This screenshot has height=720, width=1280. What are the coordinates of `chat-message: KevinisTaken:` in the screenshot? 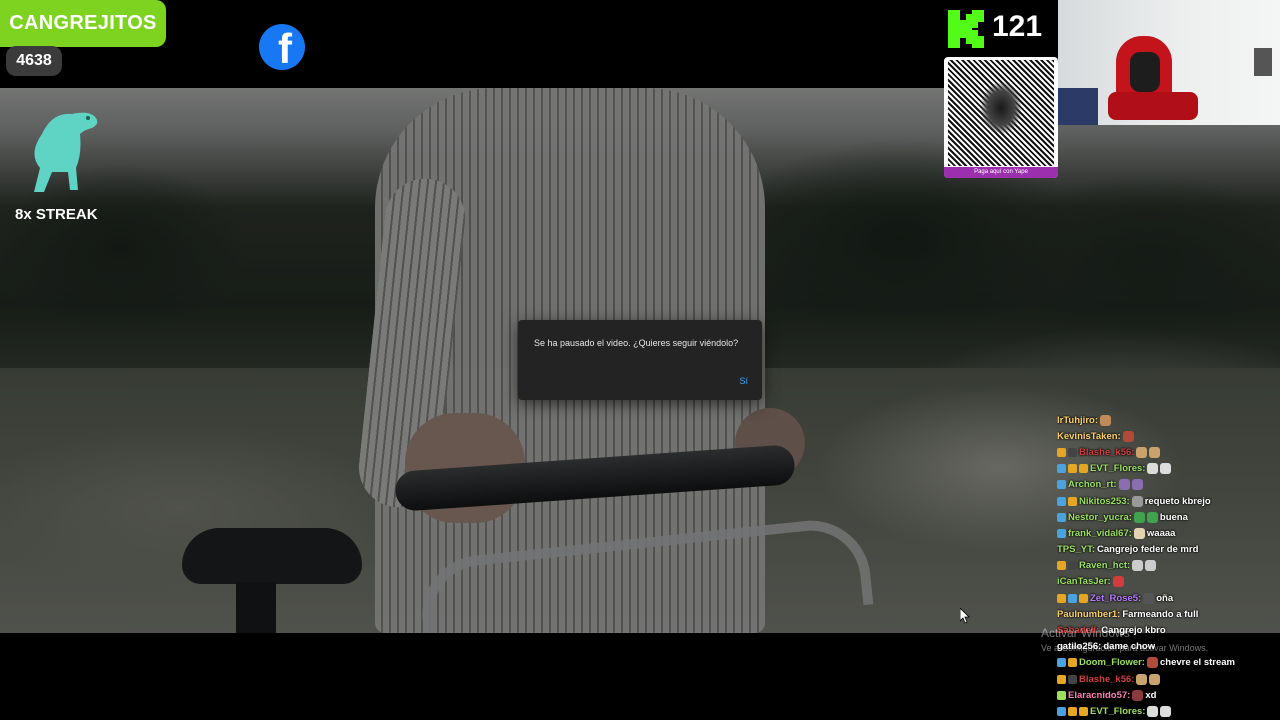 It's located at (1168, 436).